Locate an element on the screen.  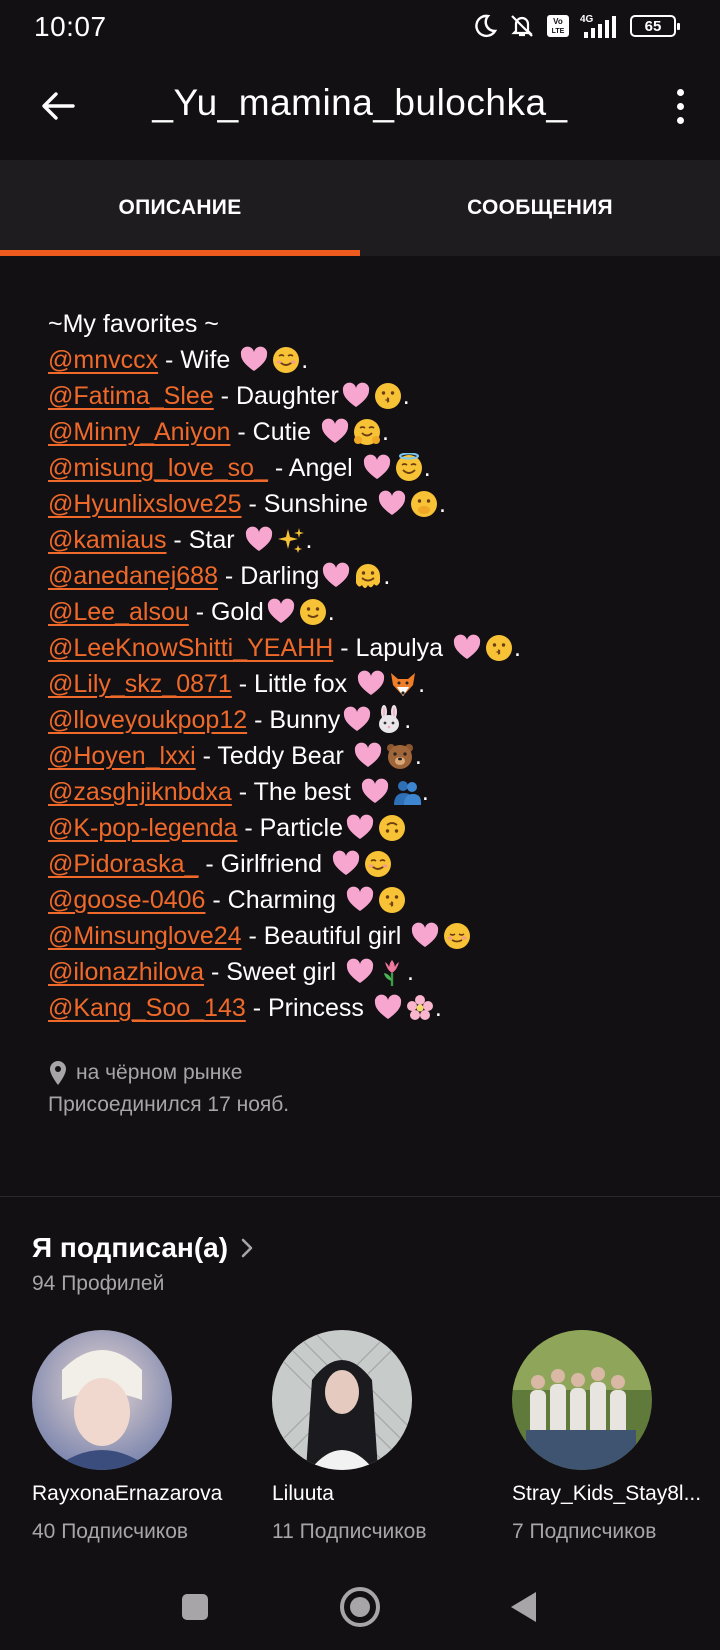
favorite-label: - Darling is located at coordinates (268, 576).